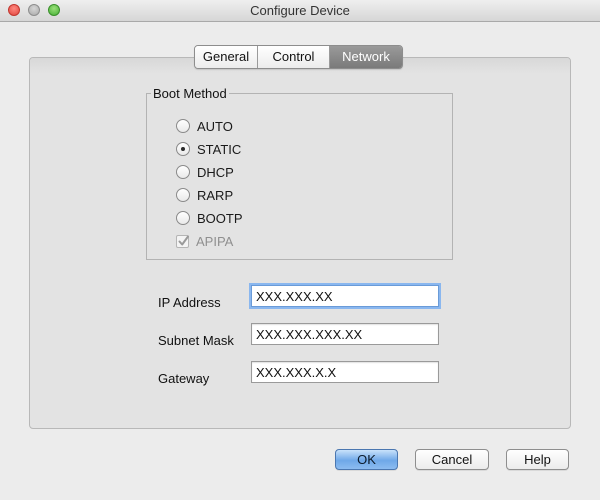 The height and width of the screenshot is (500, 600). I want to click on tab-network: Network, so click(366, 57).